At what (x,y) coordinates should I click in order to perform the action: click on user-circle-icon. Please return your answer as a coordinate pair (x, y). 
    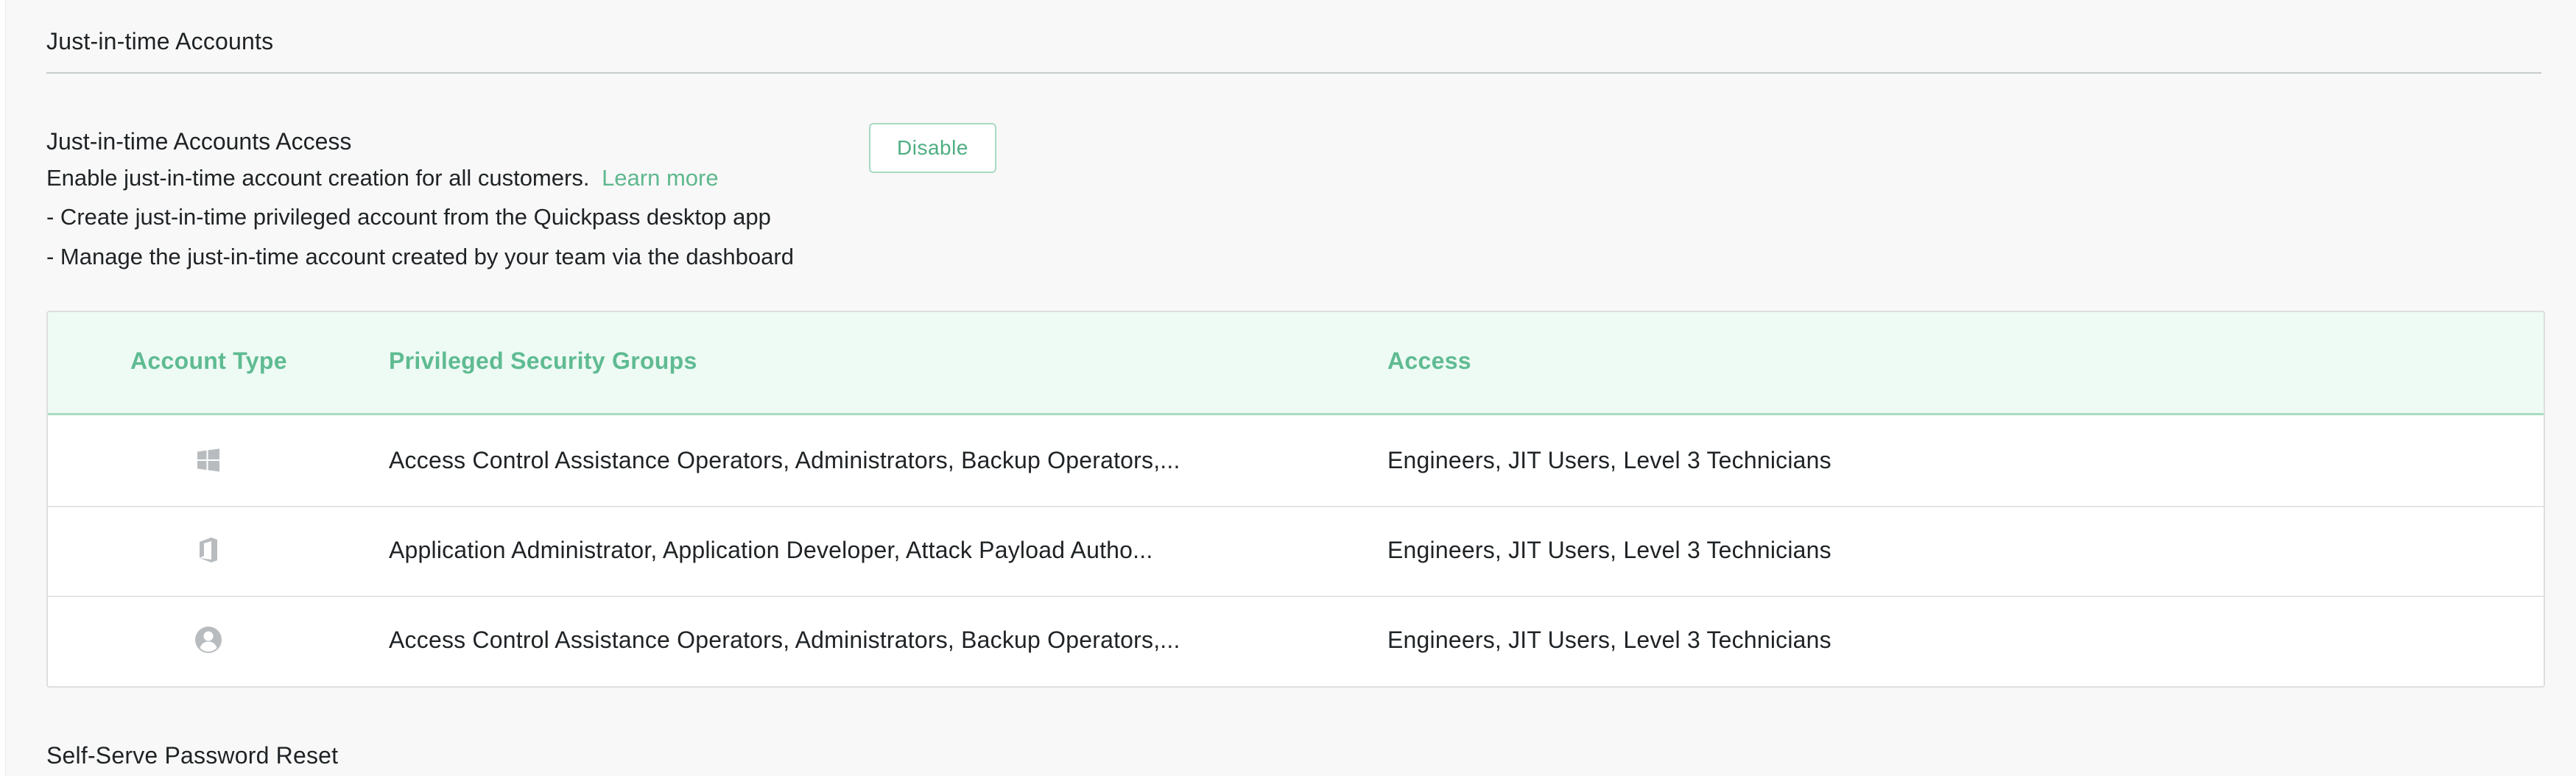
    Looking at the image, I should click on (208, 640).